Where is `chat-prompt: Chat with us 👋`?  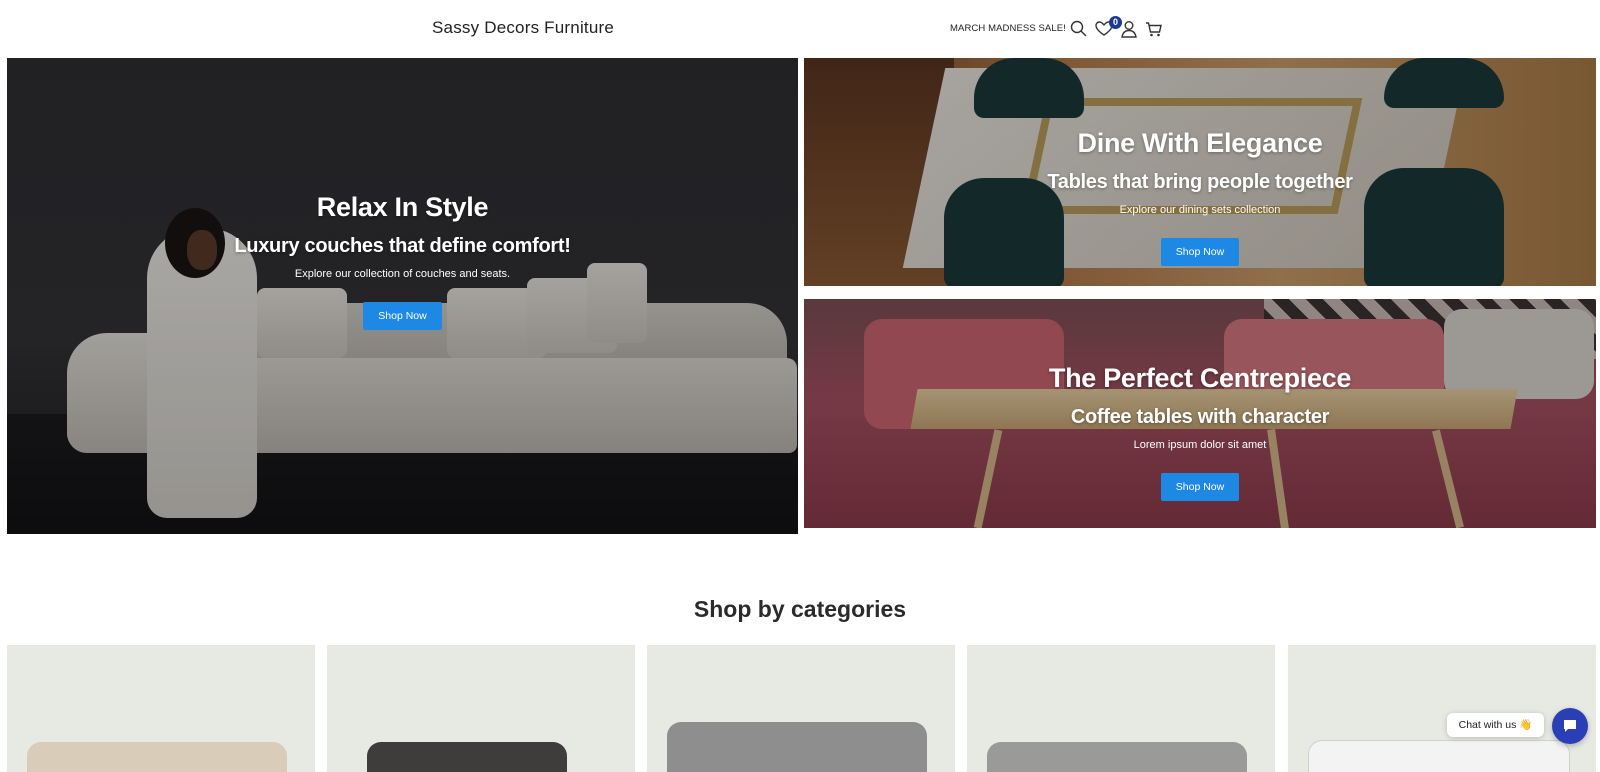 chat-prompt: Chat with us 👋 is located at coordinates (1495, 725).